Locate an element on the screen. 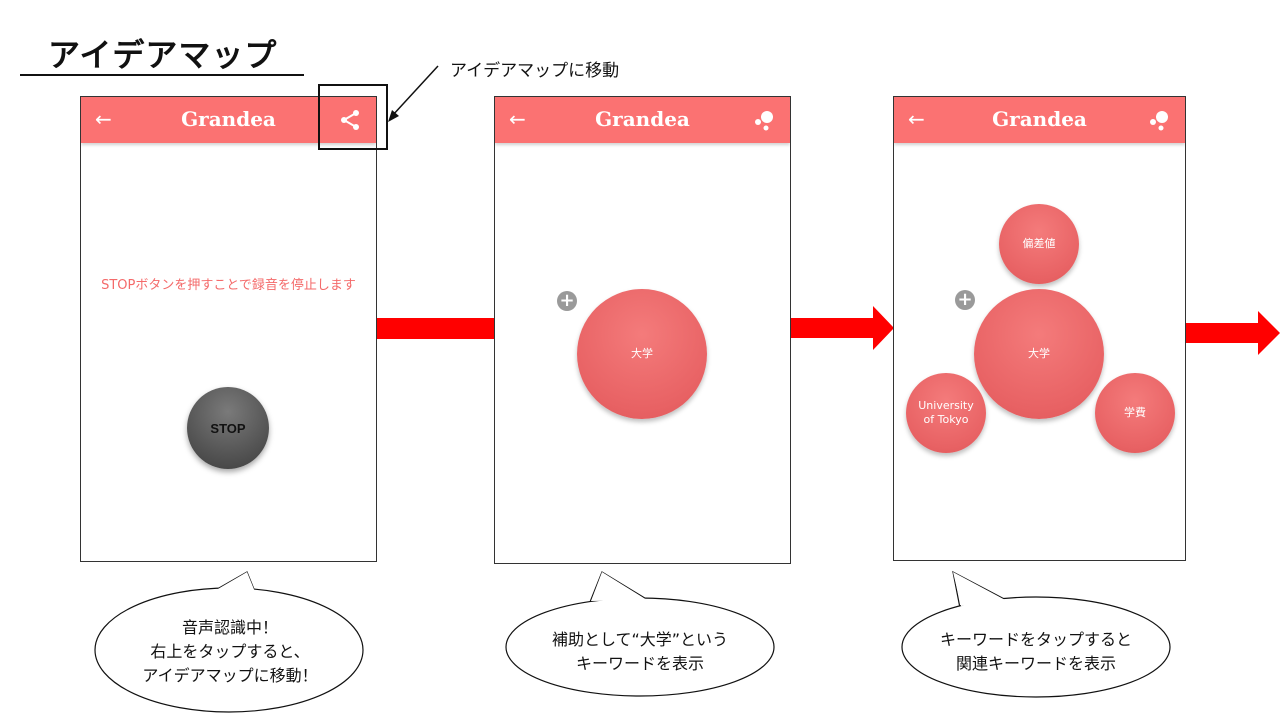 This screenshot has width=1280, height=720. slide-title: アイデアマップ is located at coordinates (163, 55).